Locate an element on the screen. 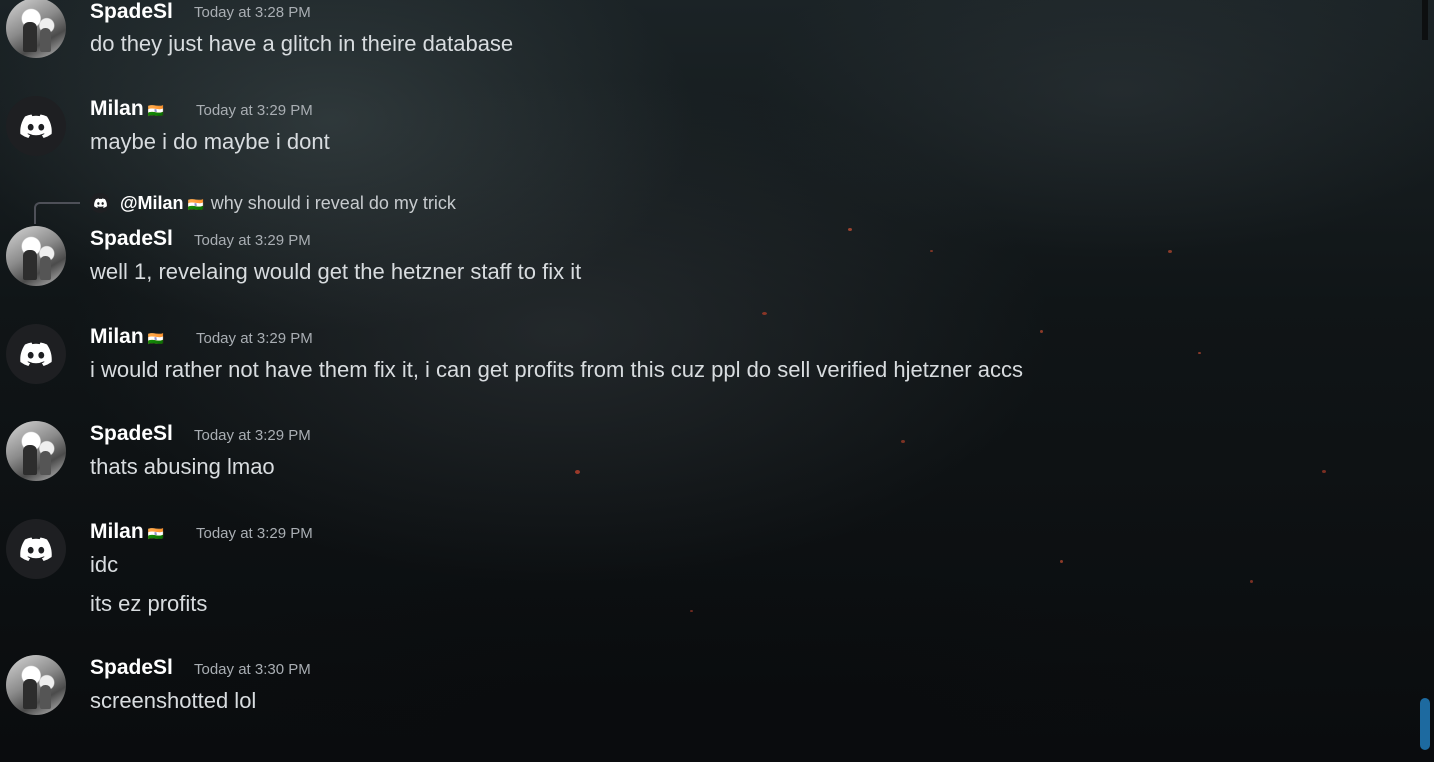 The width and height of the screenshot is (1434, 762). scrollbar-track is located at coordinates (1425, 20).